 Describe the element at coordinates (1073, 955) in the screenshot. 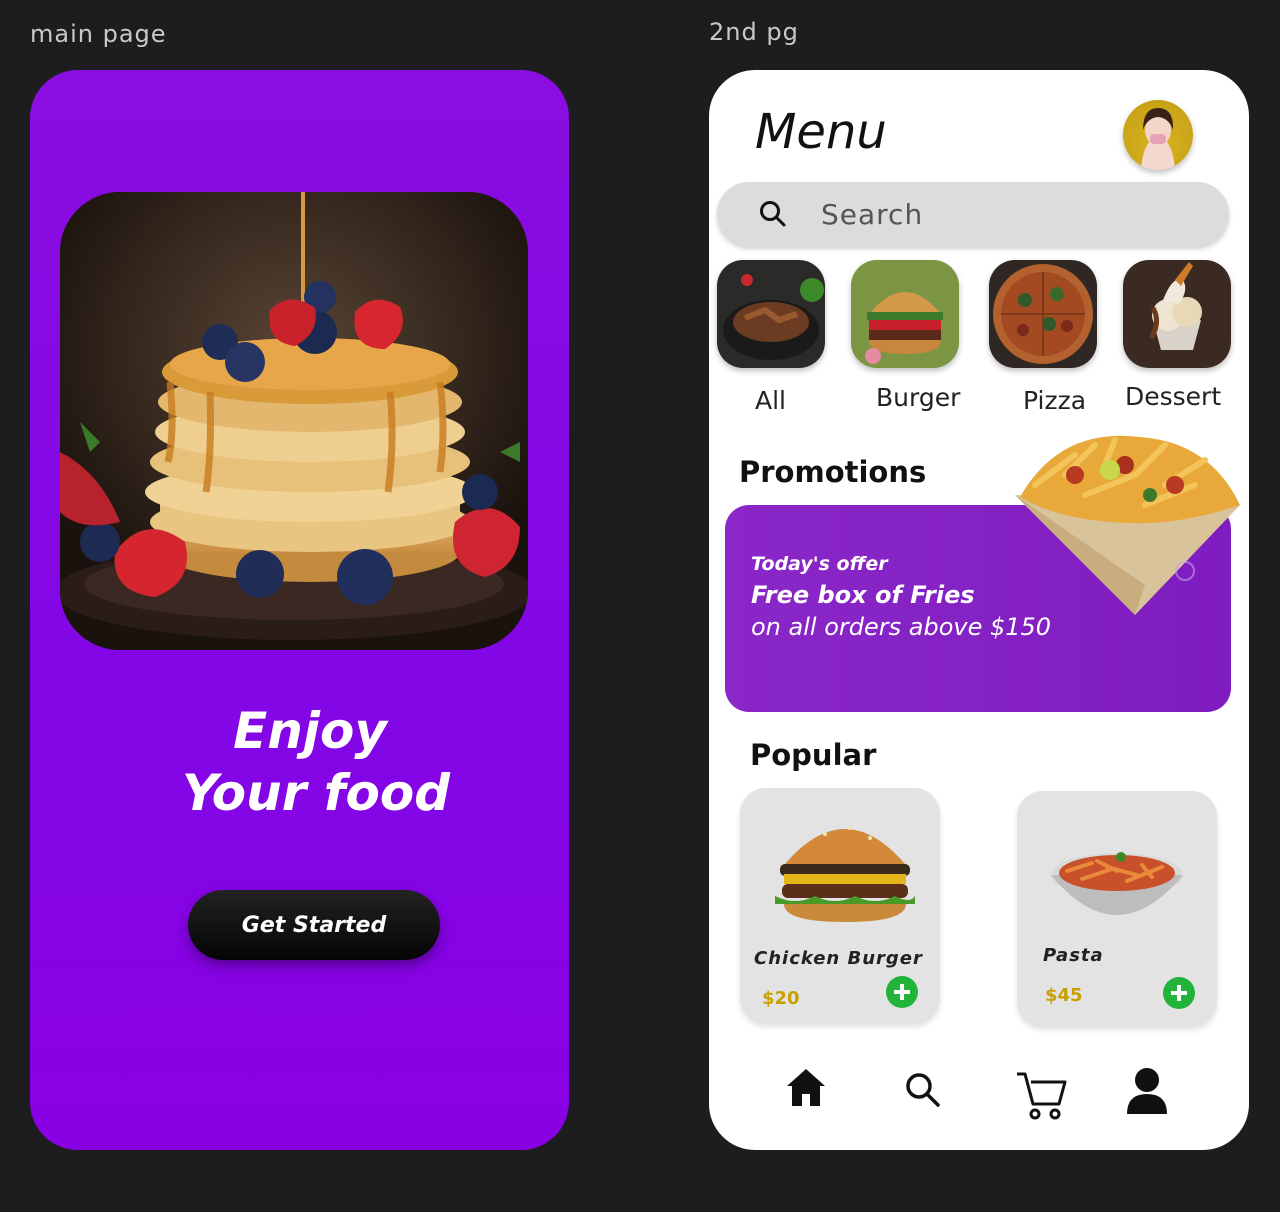

I see `item-name: Pasta` at that location.